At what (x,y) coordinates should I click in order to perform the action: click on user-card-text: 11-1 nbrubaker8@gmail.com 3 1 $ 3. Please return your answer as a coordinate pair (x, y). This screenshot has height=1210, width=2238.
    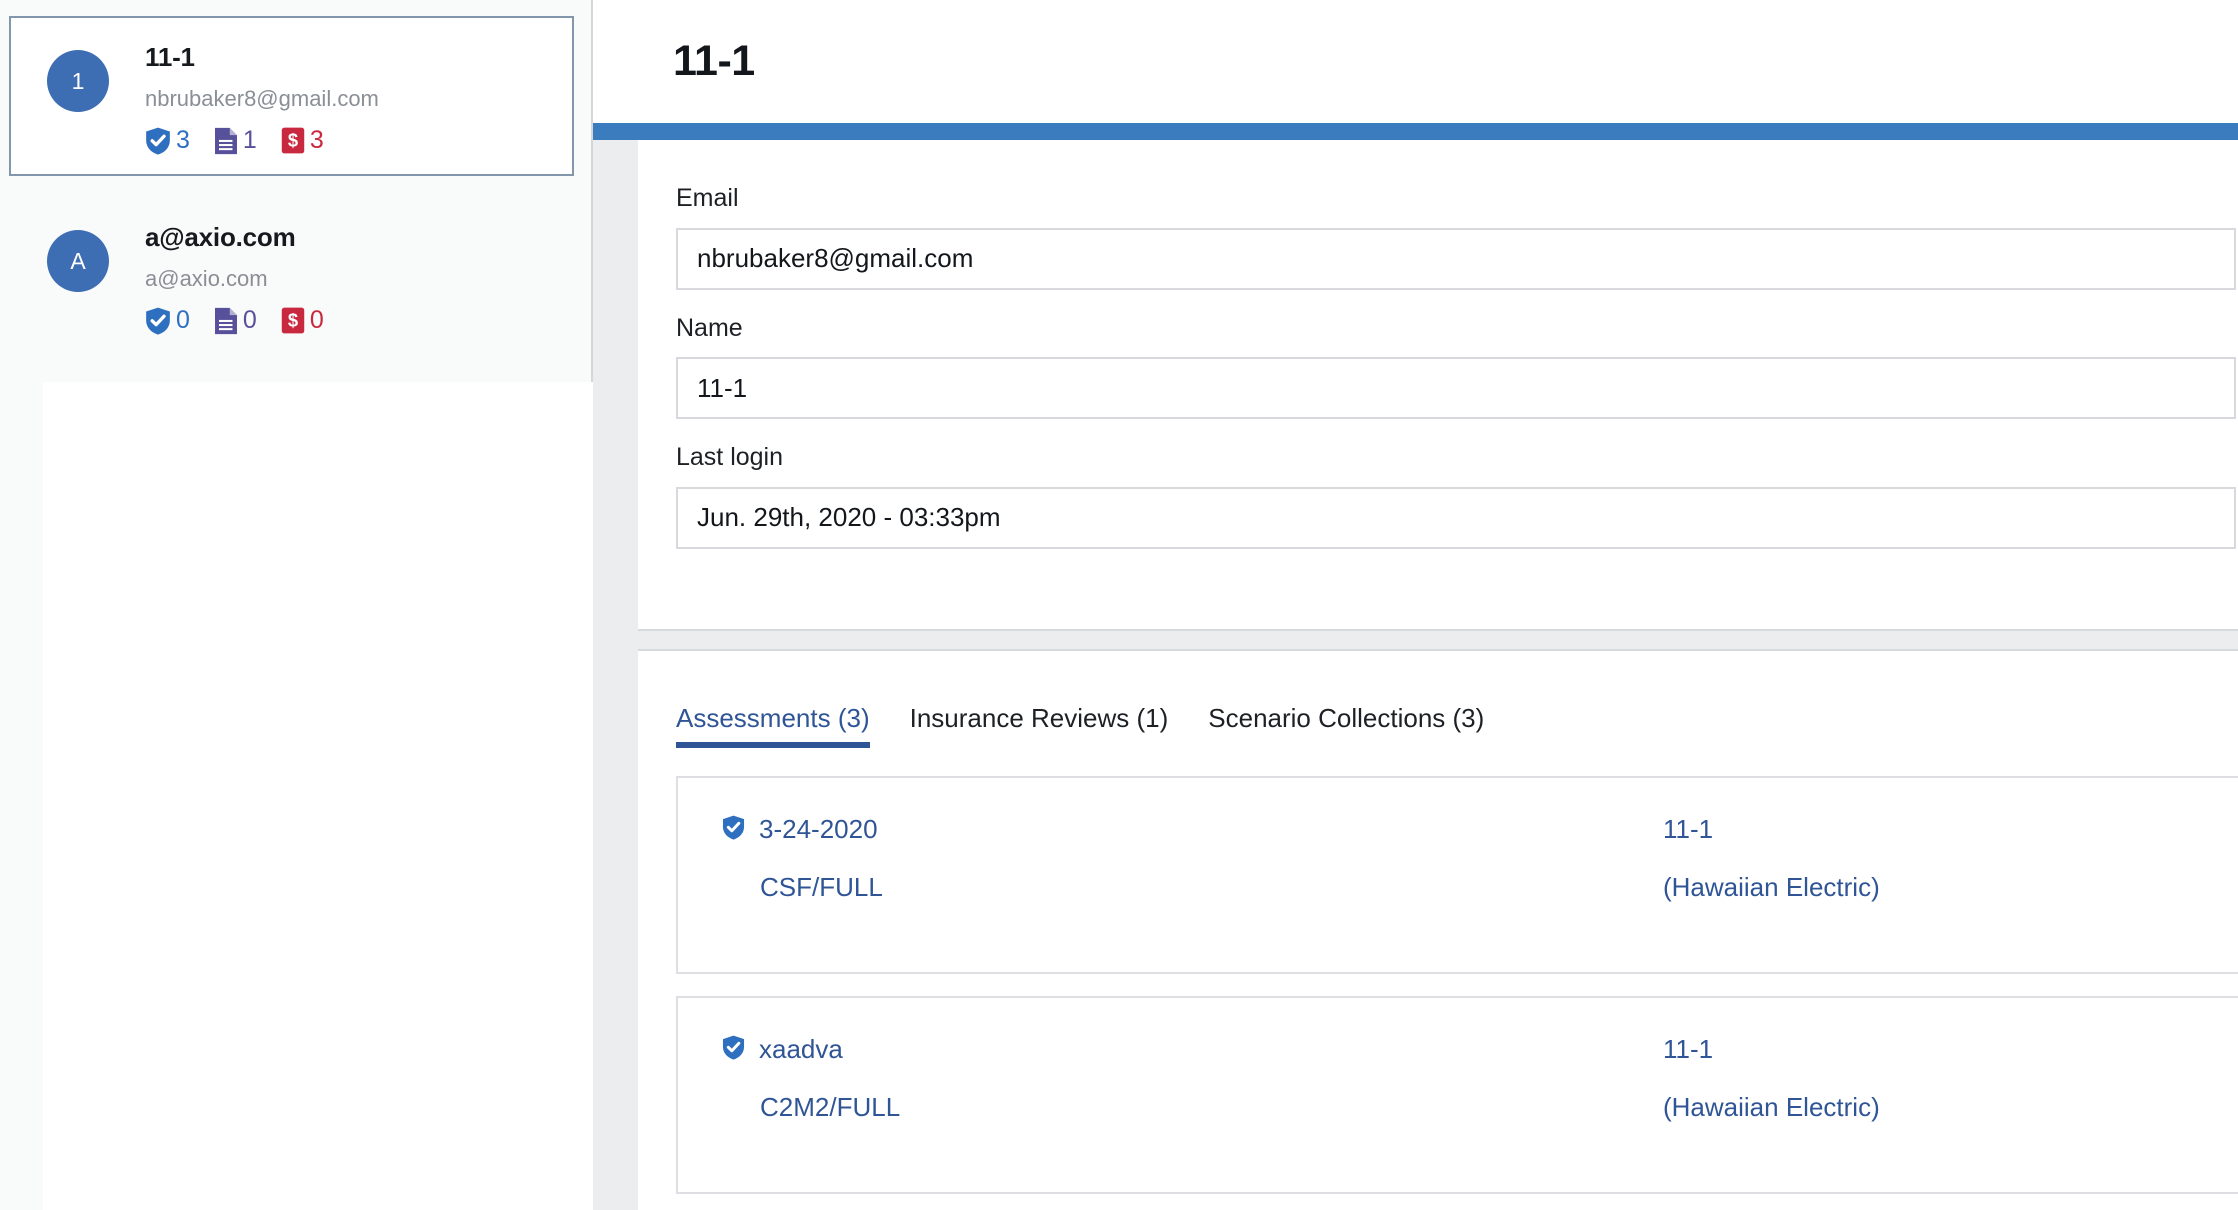
    Looking at the image, I should click on (262, 97).